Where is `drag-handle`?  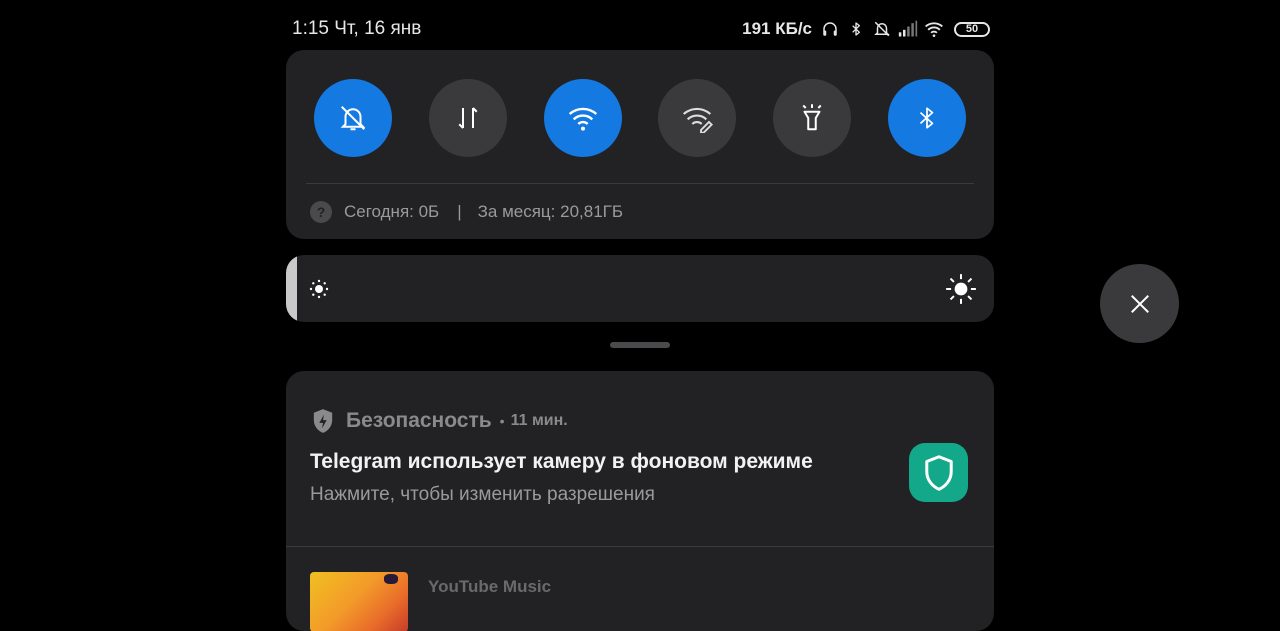 drag-handle is located at coordinates (640, 345).